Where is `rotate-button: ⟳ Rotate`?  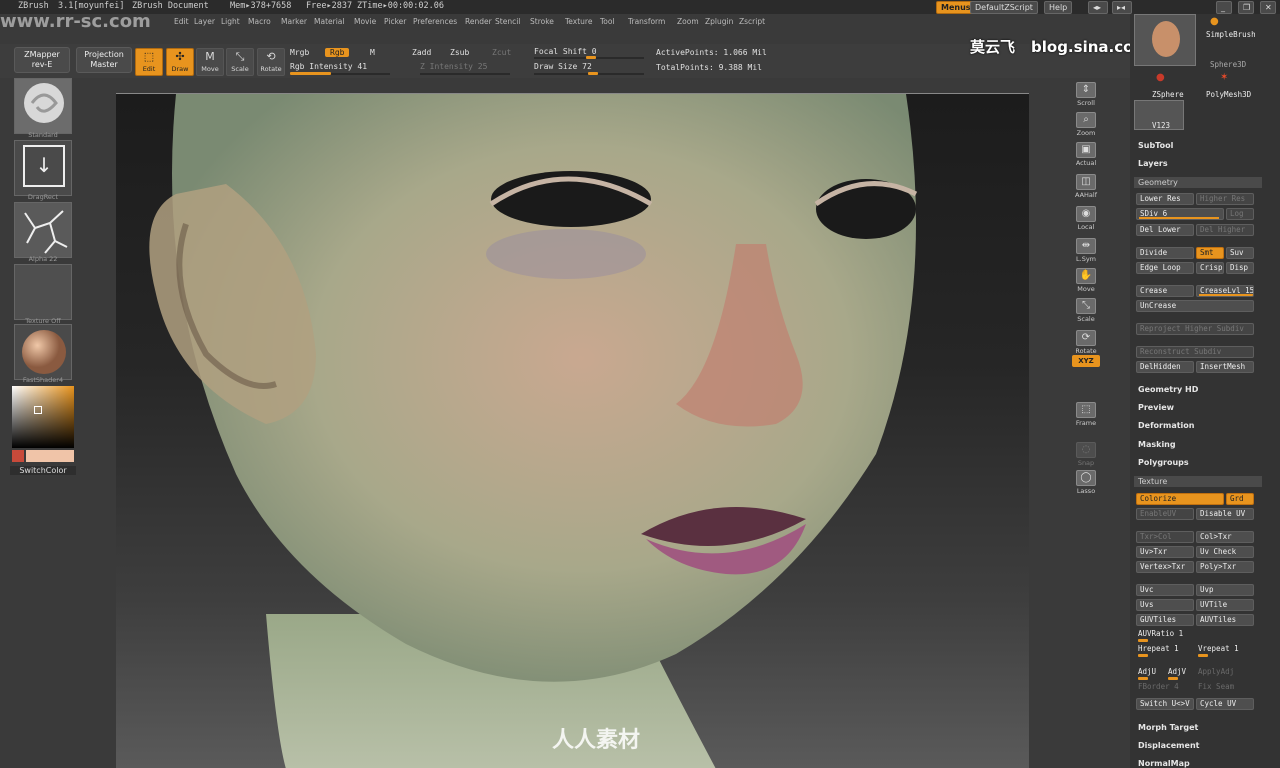 rotate-button: ⟳ Rotate is located at coordinates (1086, 344).